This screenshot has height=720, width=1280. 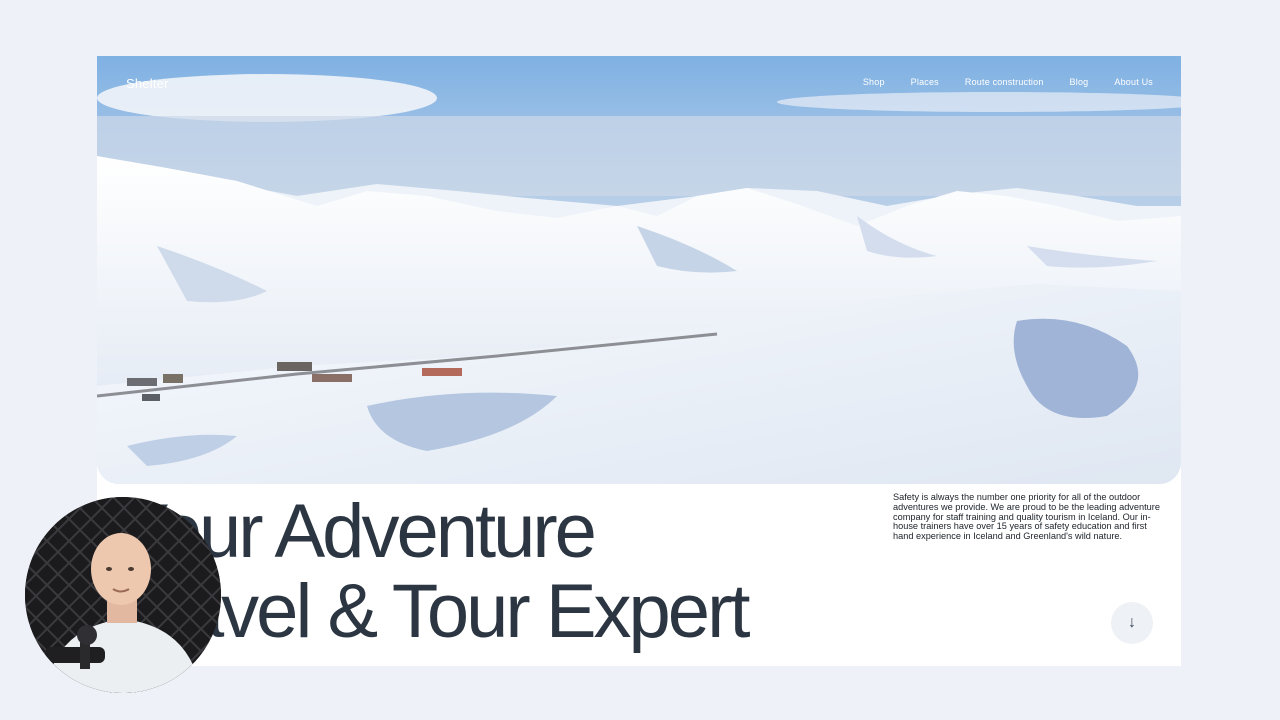 I want to click on nav-item-shop: Shop, so click(x=874, y=82).